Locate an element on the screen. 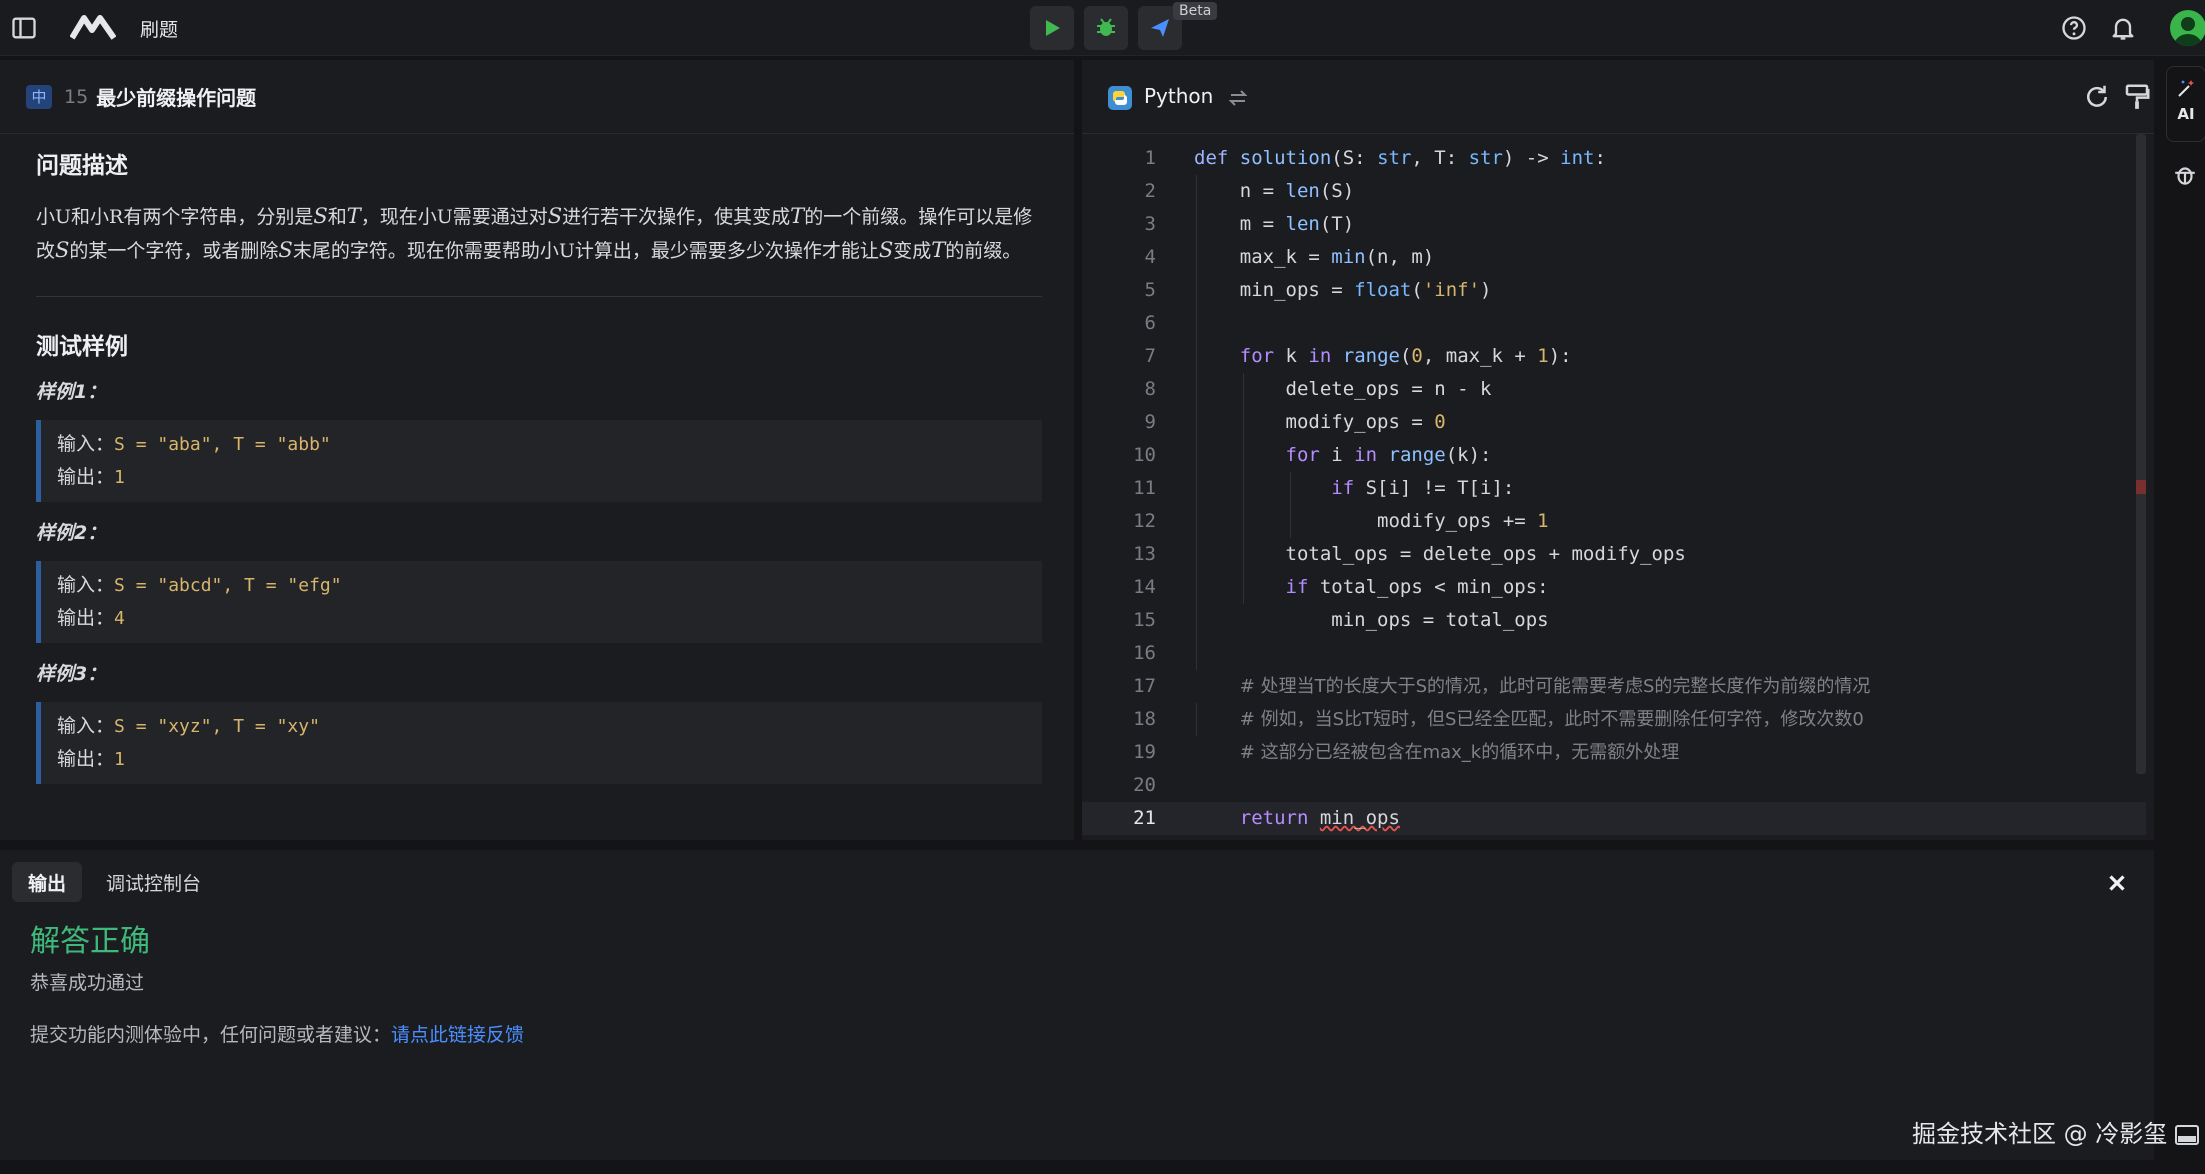 Image resolution: width=2205 pixels, height=1174 pixels. output-tabs: 输出 调试控制台 is located at coordinates (114, 882).